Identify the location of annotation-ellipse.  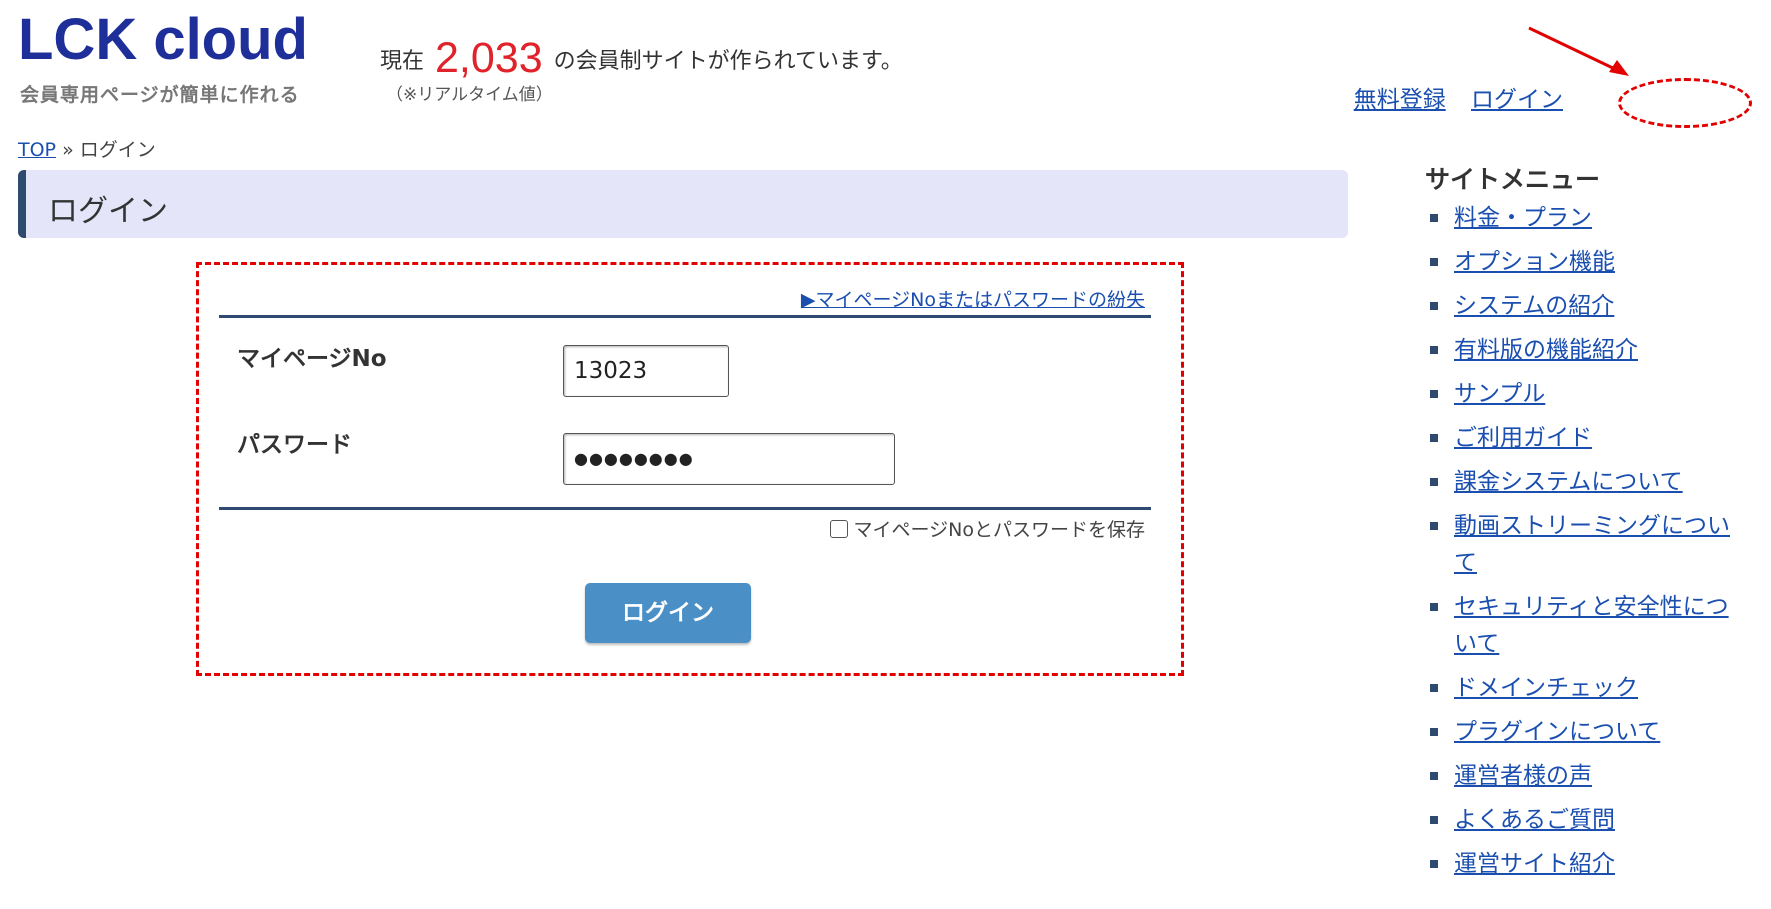
(1685, 103).